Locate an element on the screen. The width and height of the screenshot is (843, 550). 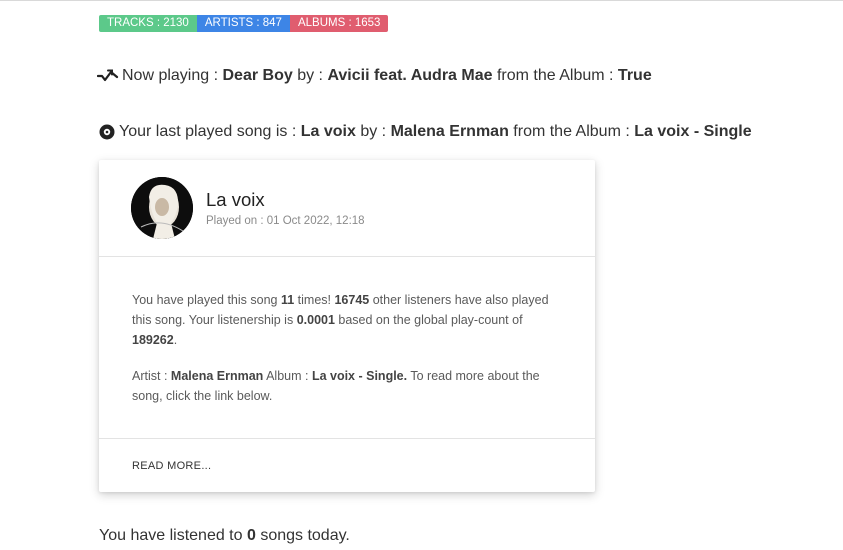
album-label: Album : is located at coordinates (287, 376).